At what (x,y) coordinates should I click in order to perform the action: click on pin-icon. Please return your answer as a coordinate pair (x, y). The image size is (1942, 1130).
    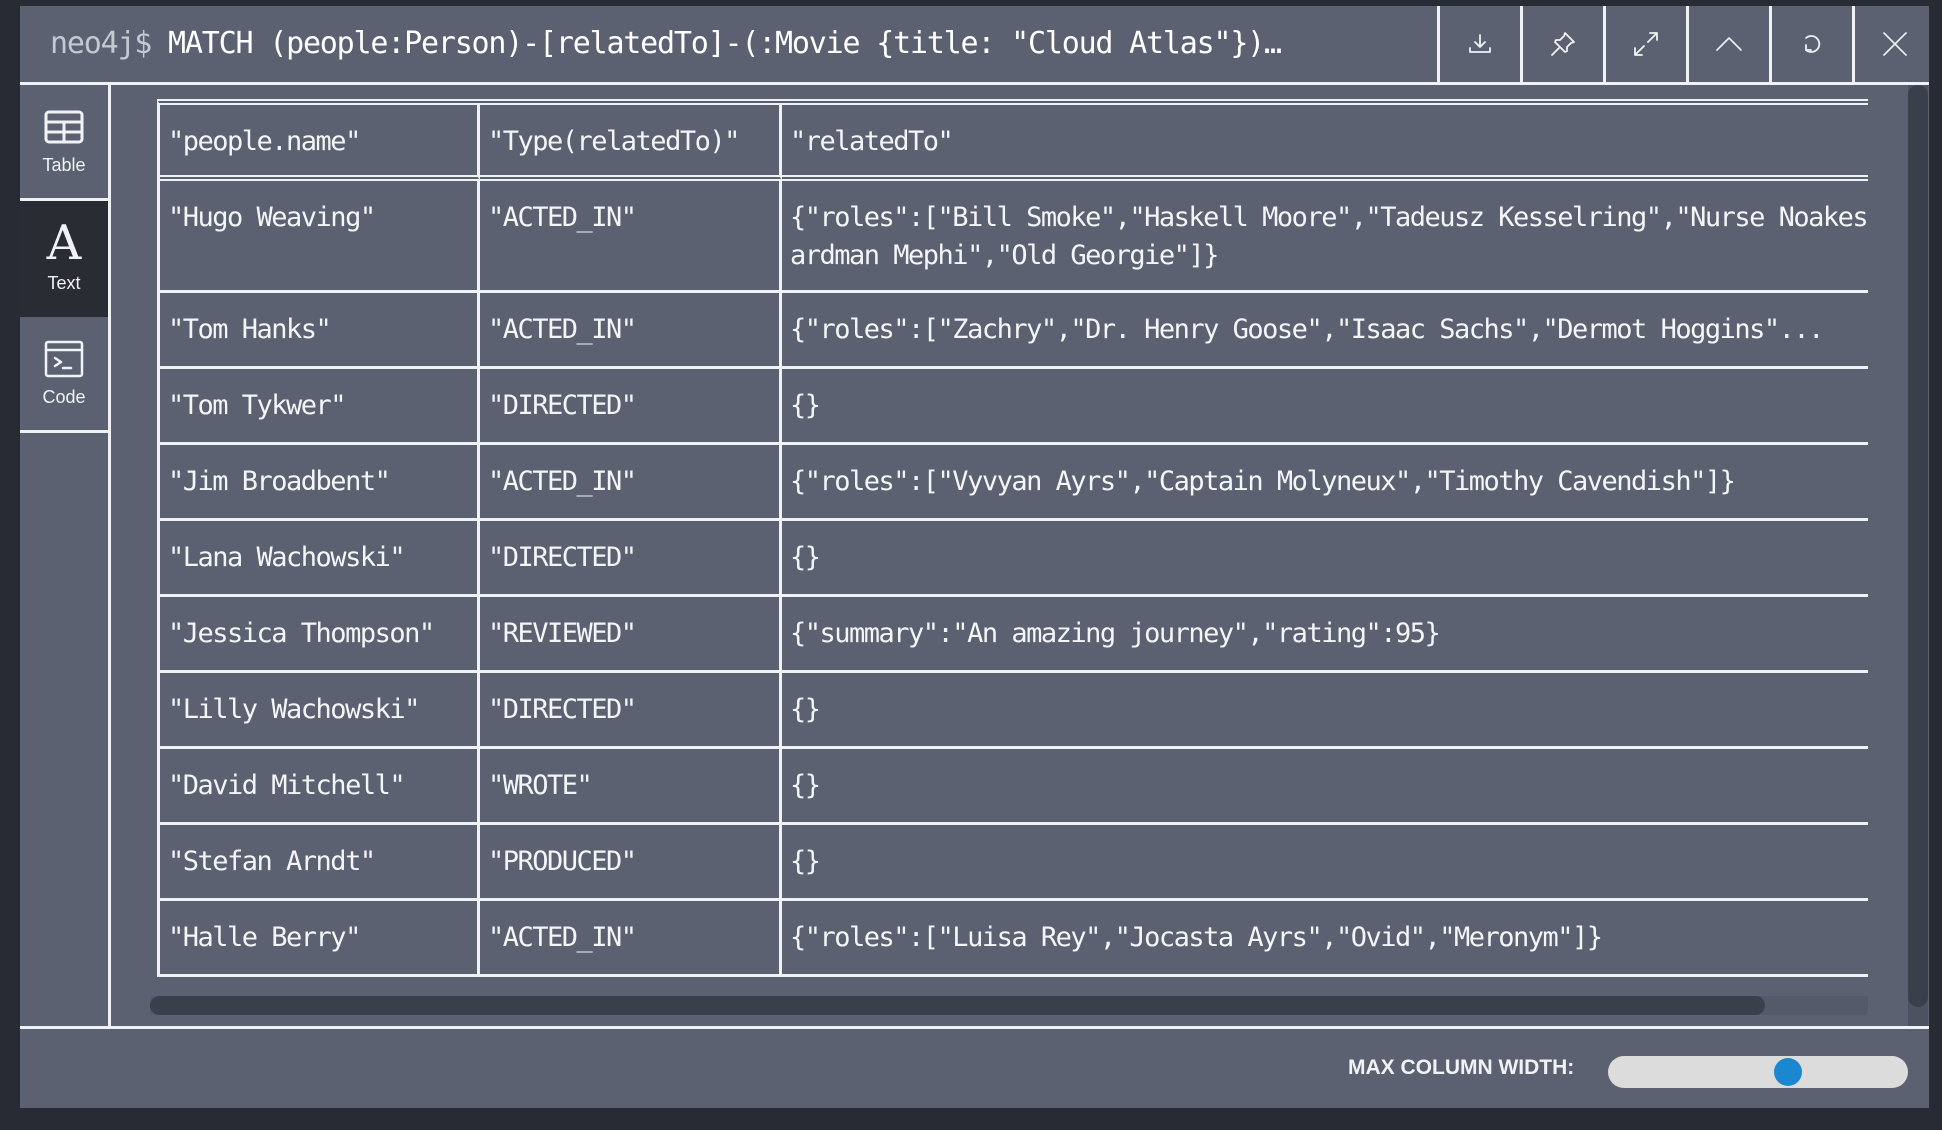
    Looking at the image, I should click on (1563, 44).